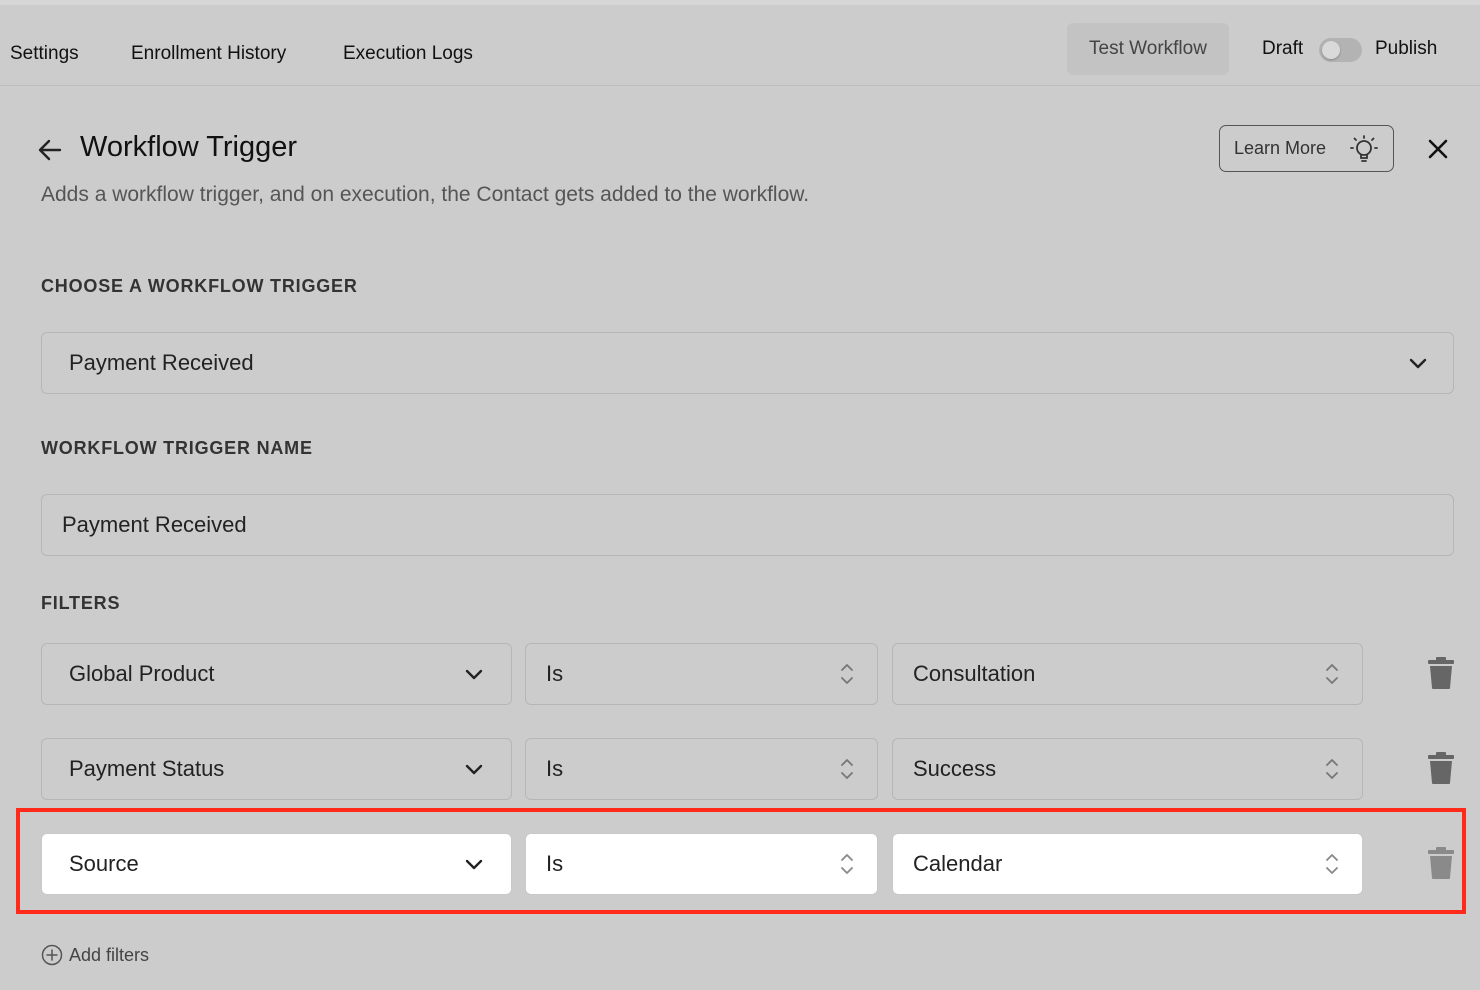 This screenshot has height=990, width=1480. I want to click on filter-field-select: Global Product, so click(276, 674).